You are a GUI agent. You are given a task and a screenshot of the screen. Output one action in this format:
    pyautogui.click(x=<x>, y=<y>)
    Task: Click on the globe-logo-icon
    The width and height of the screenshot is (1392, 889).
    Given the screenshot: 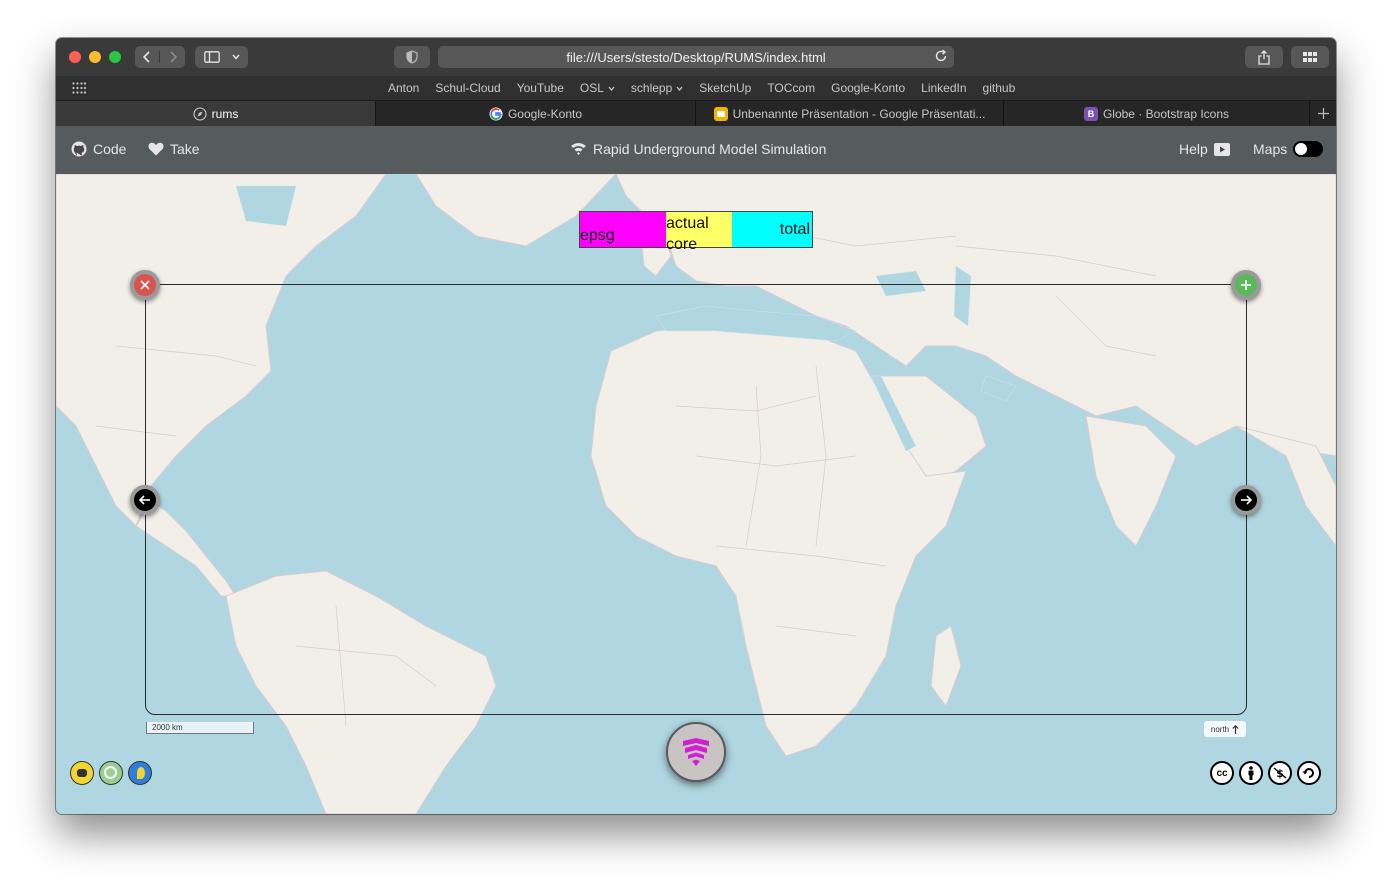 What is the action you would take?
    pyautogui.click(x=111, y=773)
    